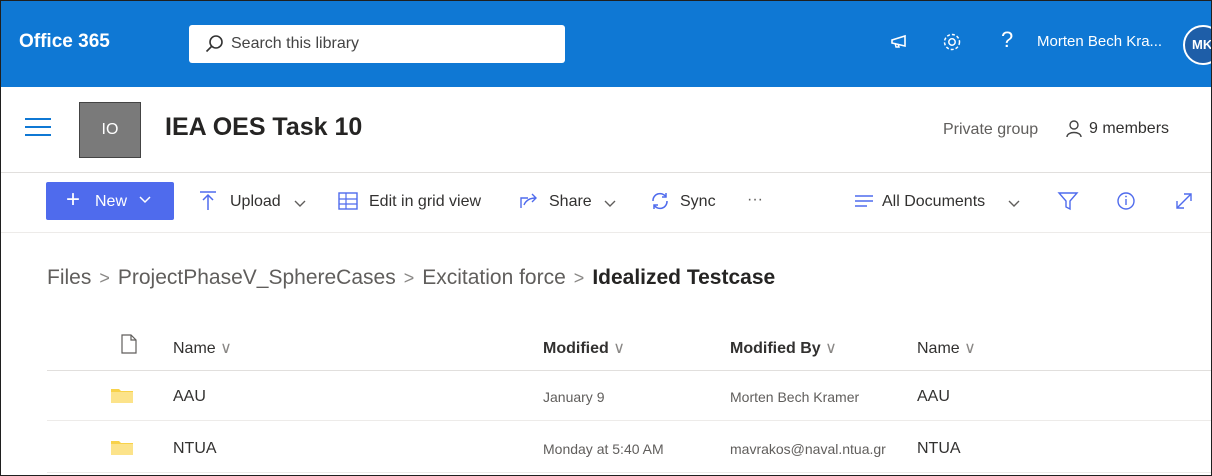  I want to click on avatar: MK, so click(1197, 45).